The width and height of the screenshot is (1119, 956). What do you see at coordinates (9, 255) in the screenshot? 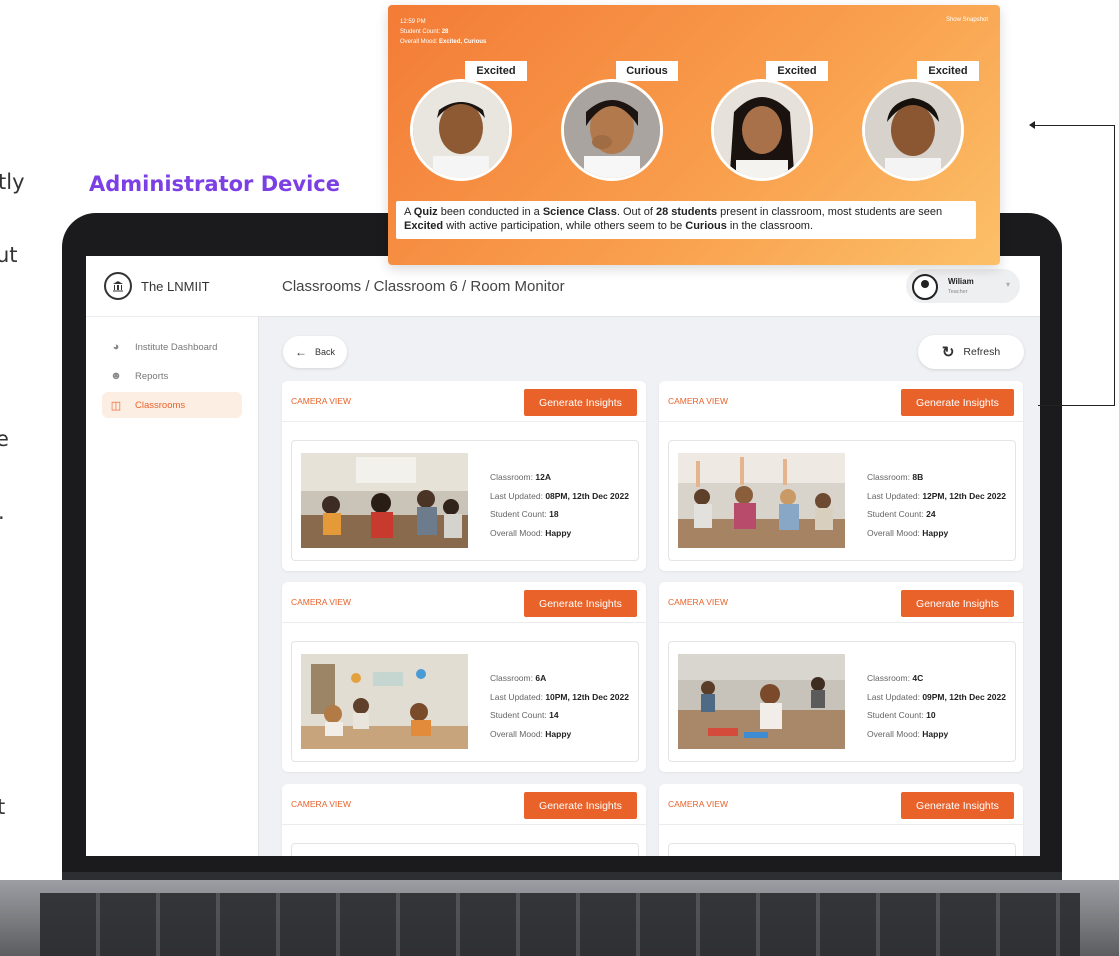
I see `text-fragment: ut` at bounding box center [9, 255].